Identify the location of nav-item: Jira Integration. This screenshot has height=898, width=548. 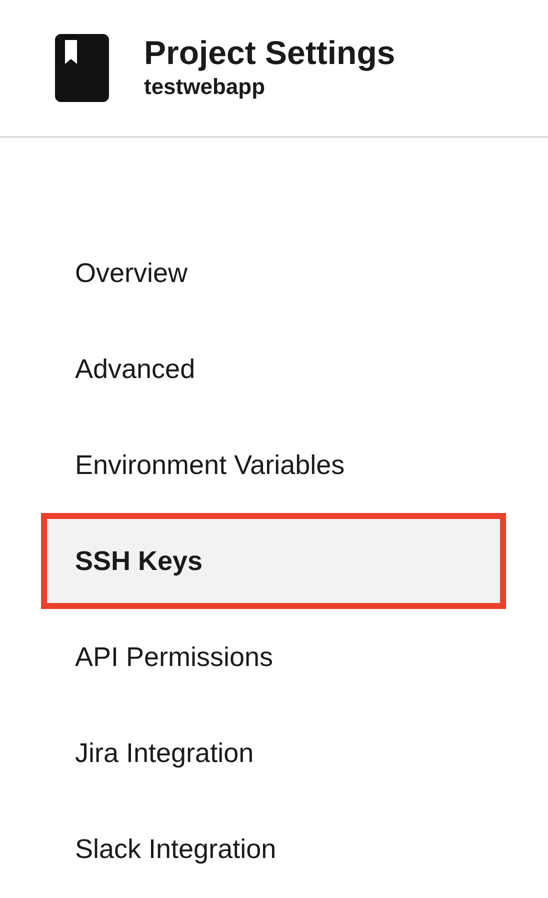
(273, 753).